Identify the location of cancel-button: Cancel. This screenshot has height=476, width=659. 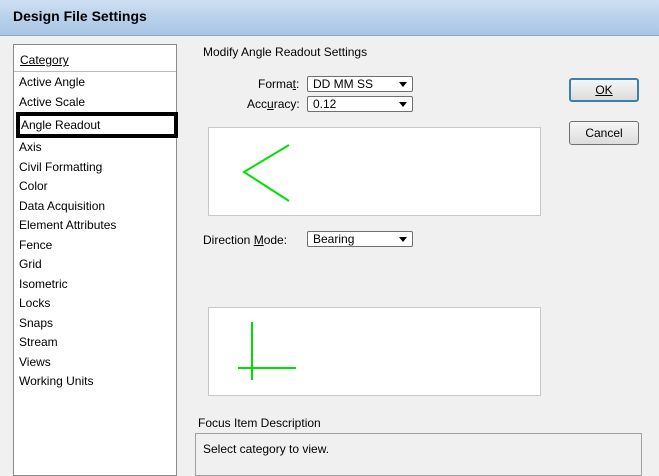
(604, 133).